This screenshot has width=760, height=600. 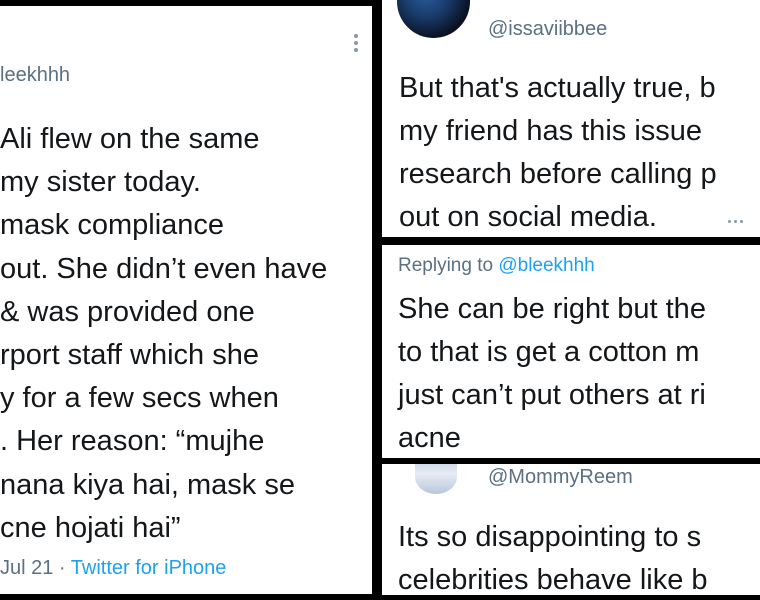 What do you see at coordinates (546, 265) in the screenshot?
I see `replying-to-handle: @bleekhhh` at bounding box center [546, 265].